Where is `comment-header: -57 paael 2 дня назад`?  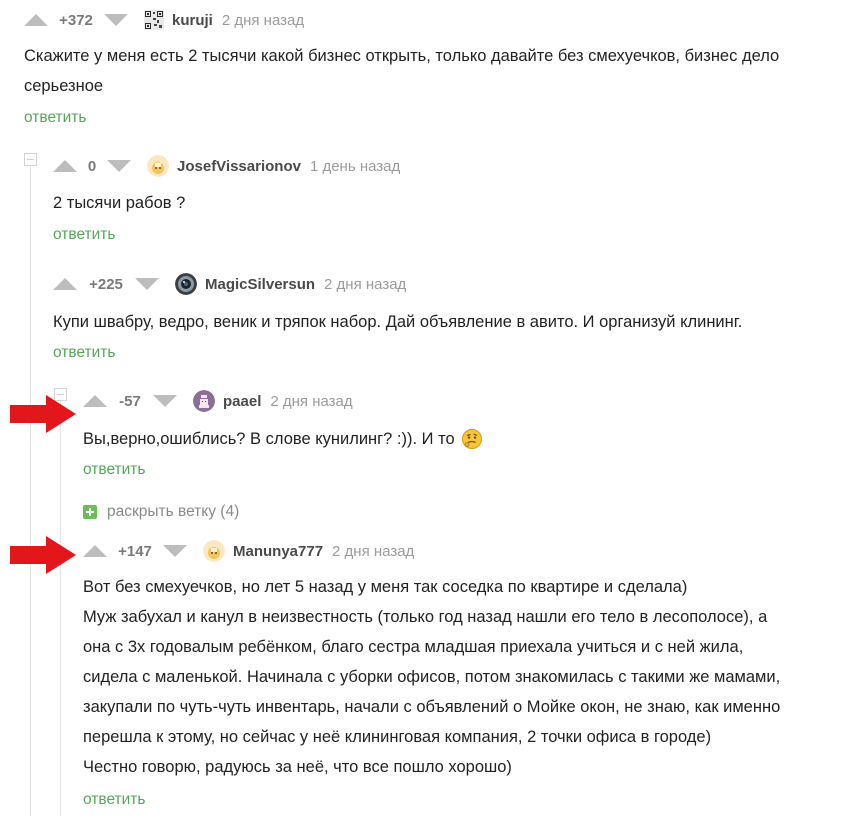 comment-header: -57 paael 2 дня назад is located at coordinates (218, 401).